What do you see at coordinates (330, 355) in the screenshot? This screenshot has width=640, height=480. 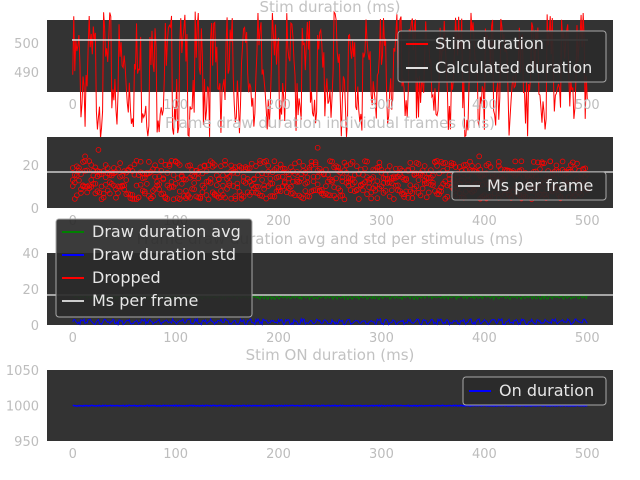 I see `panel-4-title: Stim ON duration (ms)` at bounding box center [330, 355].